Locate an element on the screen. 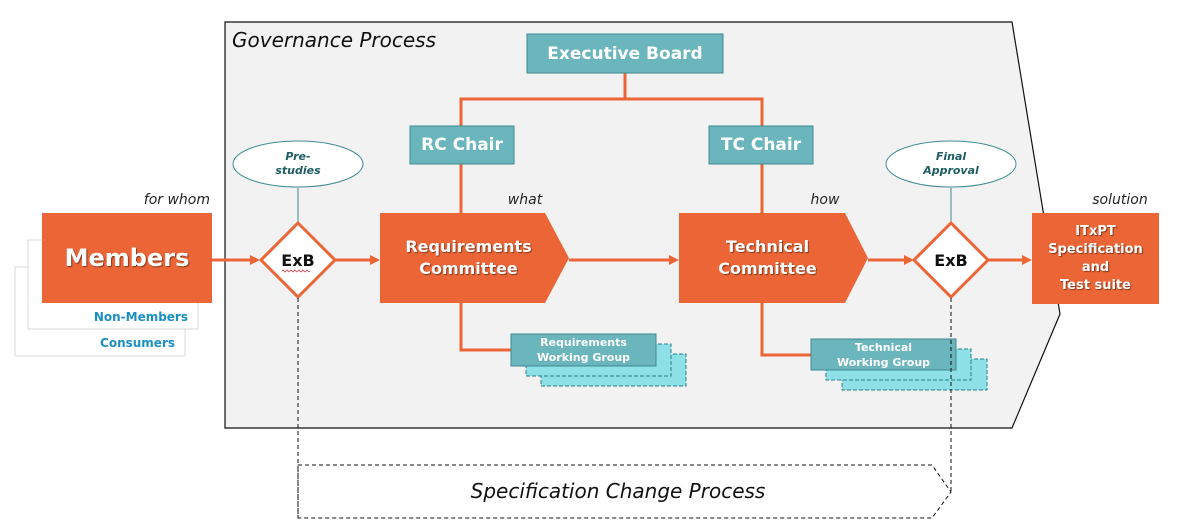  panel-title: Governance Process is located at coordinates (334, 40).